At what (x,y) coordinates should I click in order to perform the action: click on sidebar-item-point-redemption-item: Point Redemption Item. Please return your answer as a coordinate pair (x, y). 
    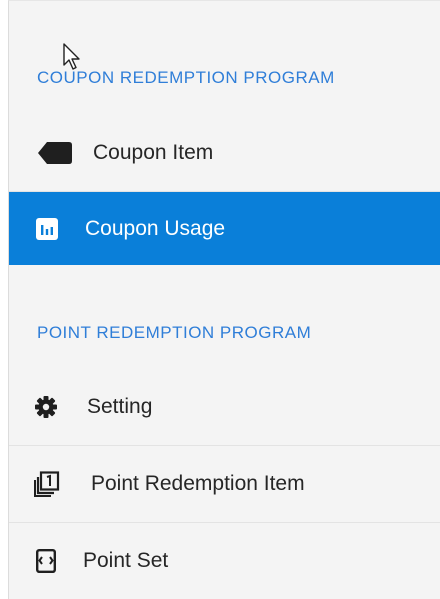
    Looking at the image, I should click on (224, 484).